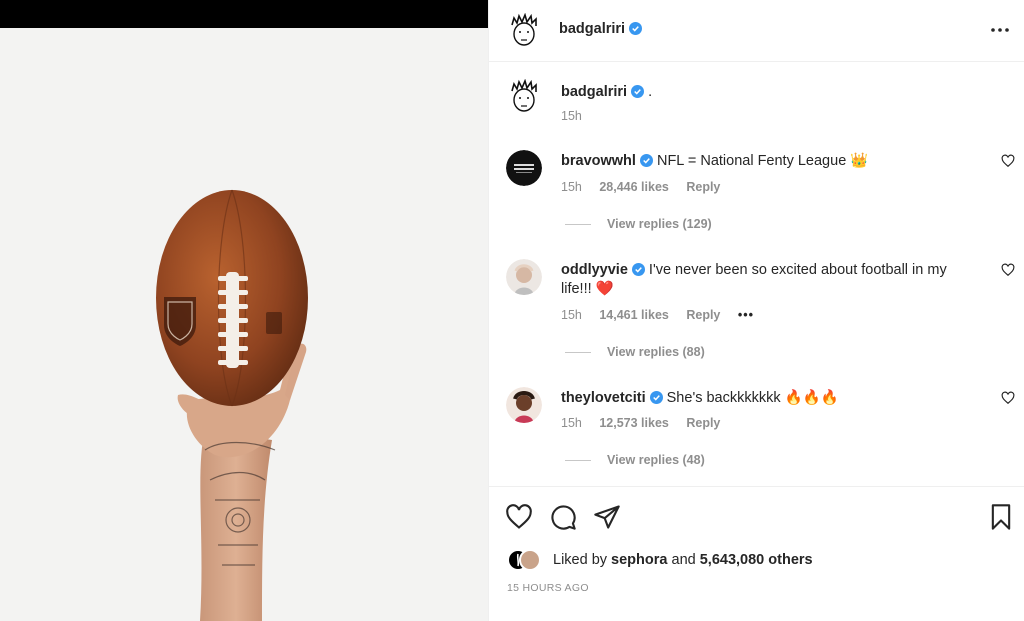 This screenshot has height=621, width=1024. I want to click on view-replies-button: View replies (129), so click(638, 224).